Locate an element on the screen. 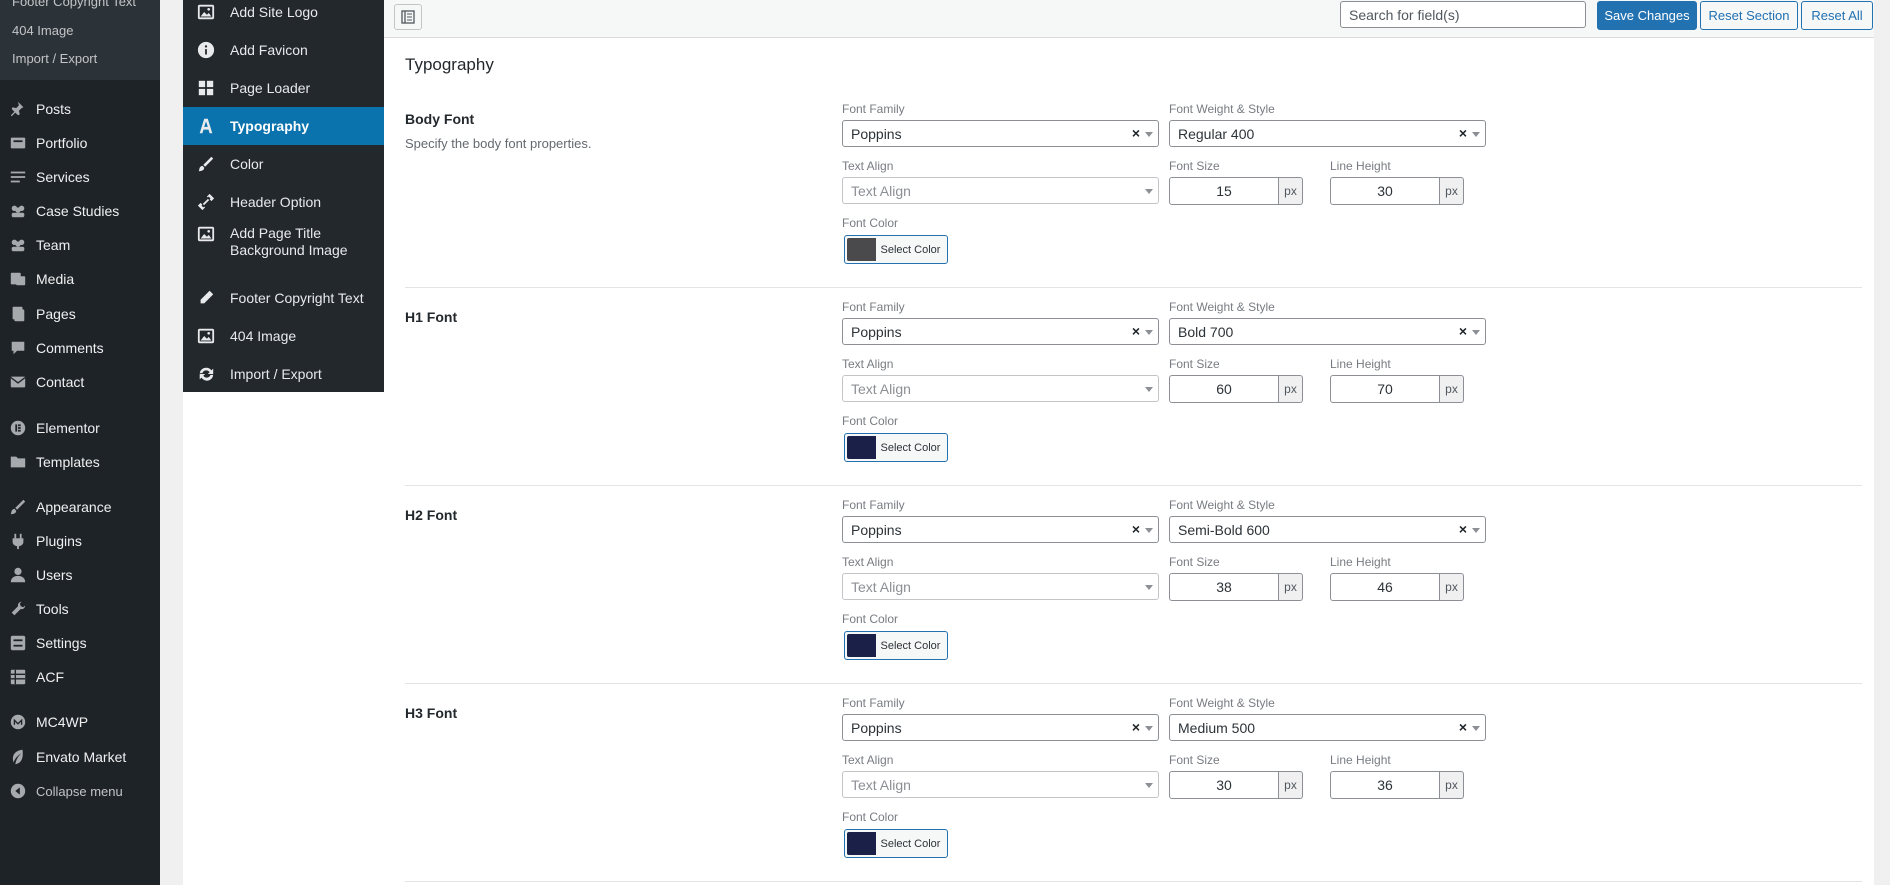 This screenshot has width=1890, height=885. body-font-title: Body Font is located at coordinates (440, 119).